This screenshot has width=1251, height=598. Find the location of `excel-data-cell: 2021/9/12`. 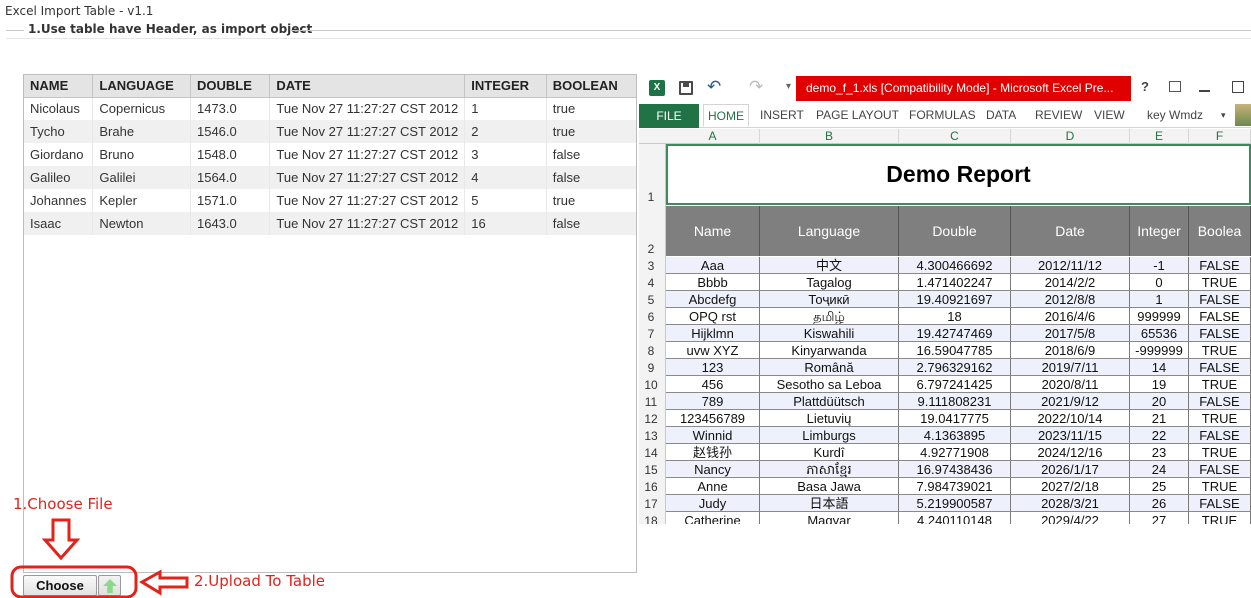

excel-data-cell: 2021/9/12 is located at coordinates (1070, 401).